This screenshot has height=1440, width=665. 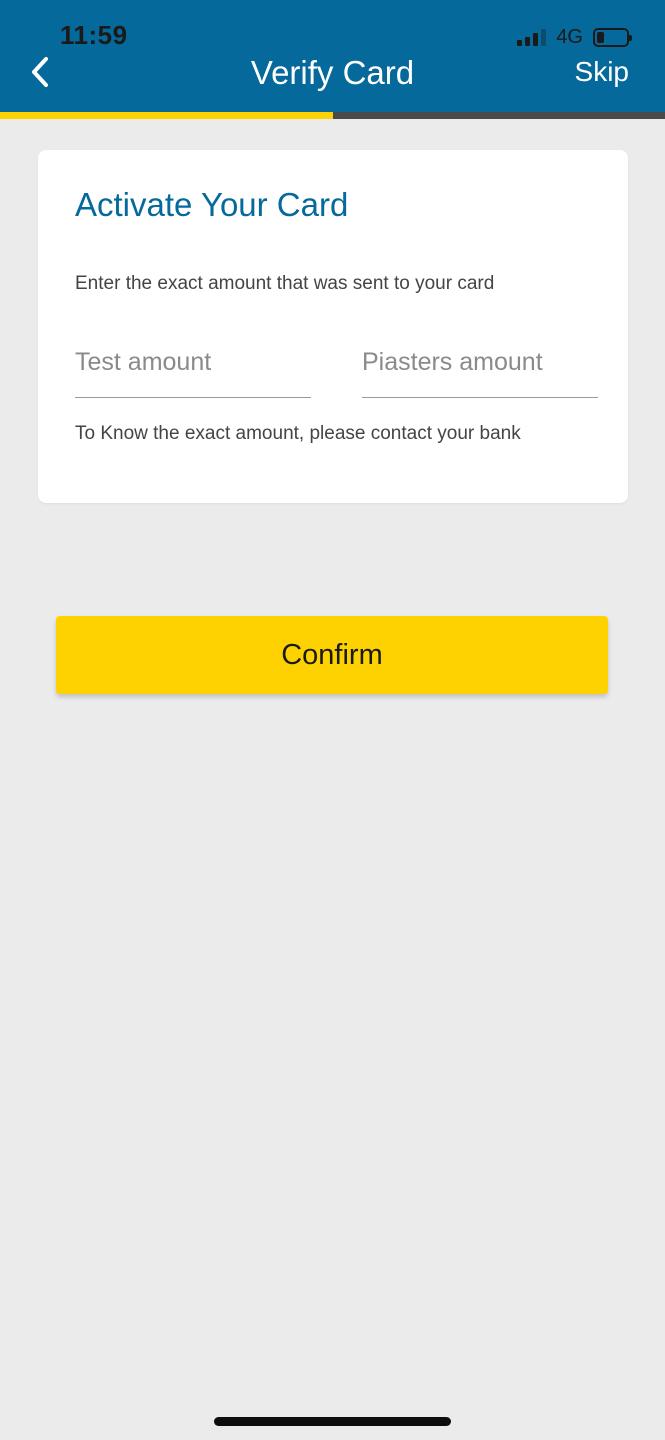 I want to click on network-type: 4G, so click(x=569, y=36).